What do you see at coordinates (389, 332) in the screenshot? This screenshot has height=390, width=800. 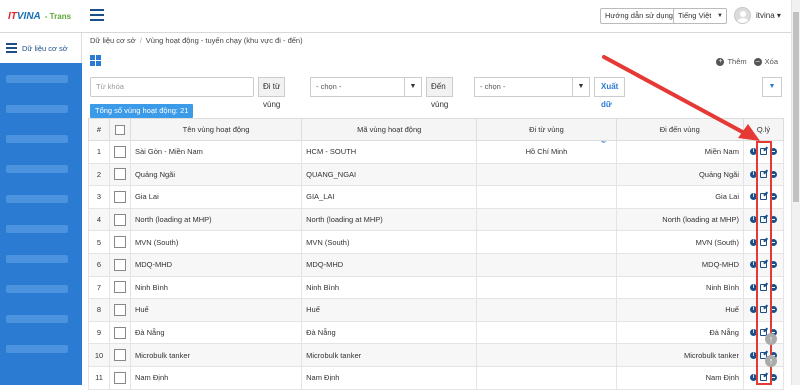 I see `region-code: Đà Nẵng` at bounding box center [389, 332].